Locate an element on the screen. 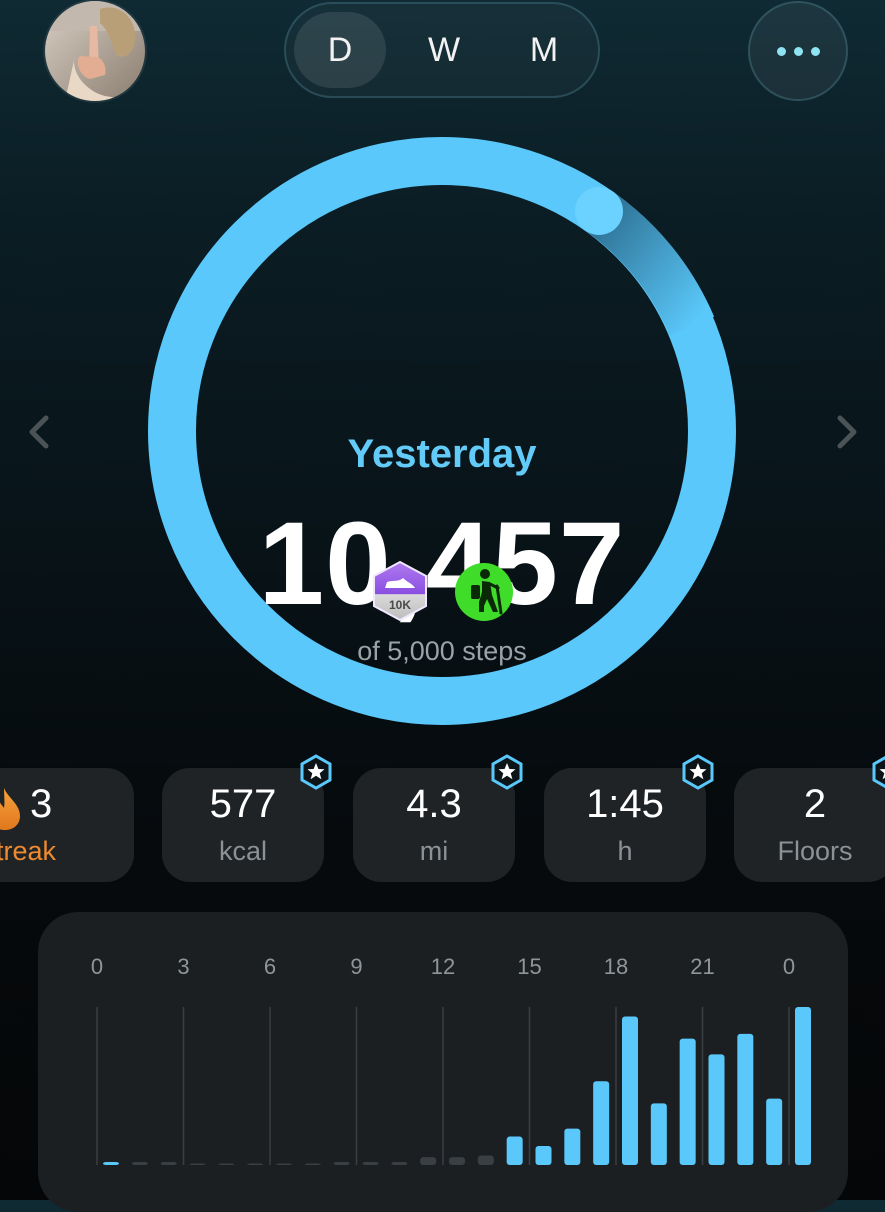  distance-unit: mi is located at coordinates (434, 851).